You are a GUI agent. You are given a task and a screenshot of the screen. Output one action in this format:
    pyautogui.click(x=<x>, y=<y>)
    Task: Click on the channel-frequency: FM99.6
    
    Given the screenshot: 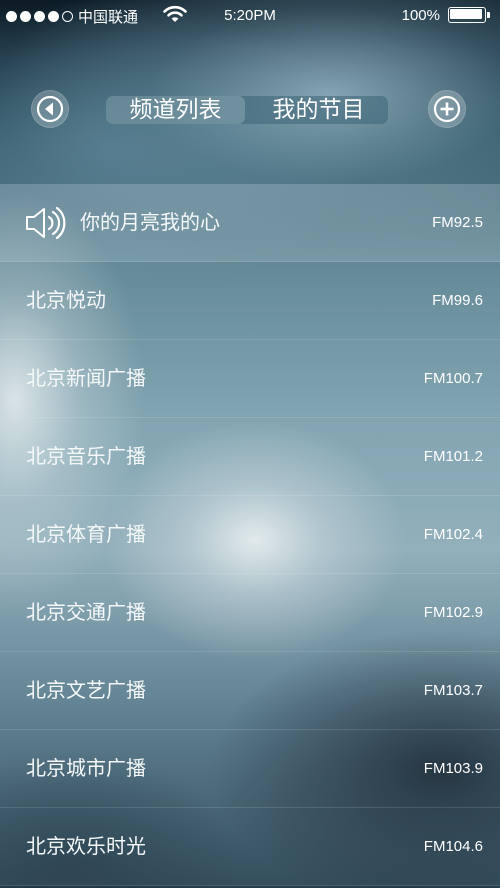 What is the action you would take?
    pyautogui.click(x=457, y=300)
    